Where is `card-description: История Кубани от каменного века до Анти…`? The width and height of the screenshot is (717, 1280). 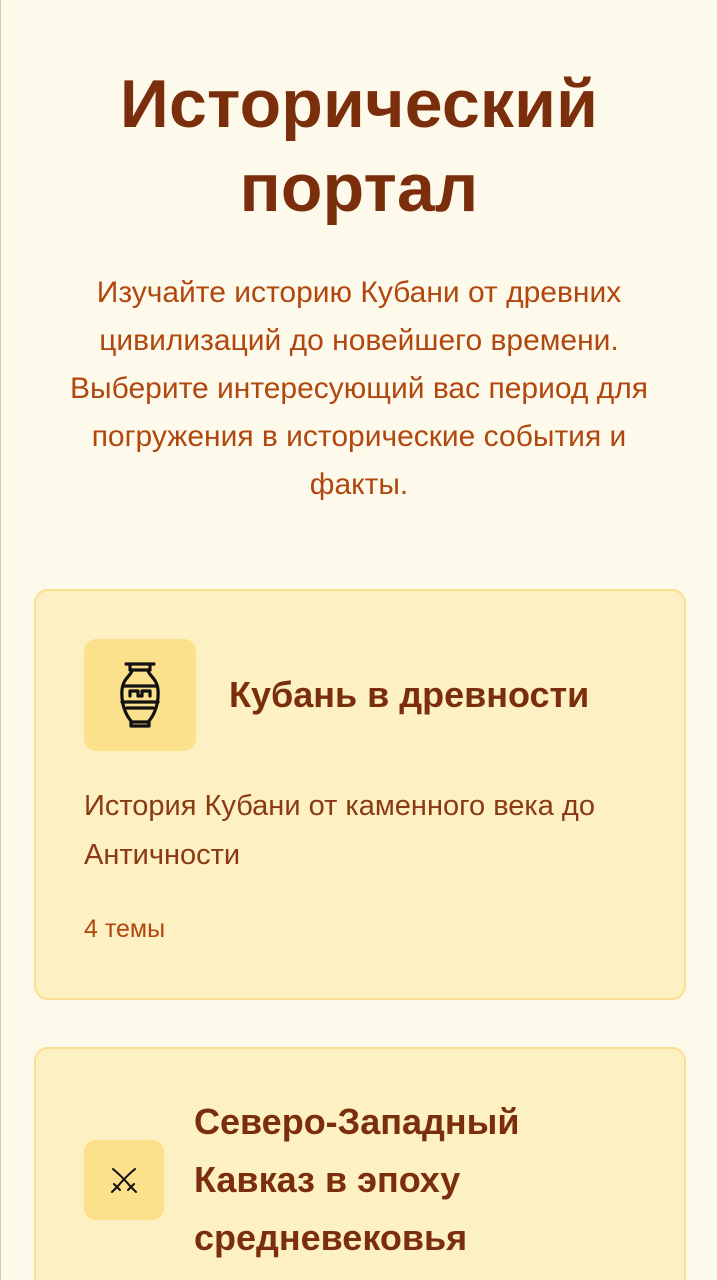 card-description: История Кубани от каменного века до Анти… is located at coordinates (339, 830).